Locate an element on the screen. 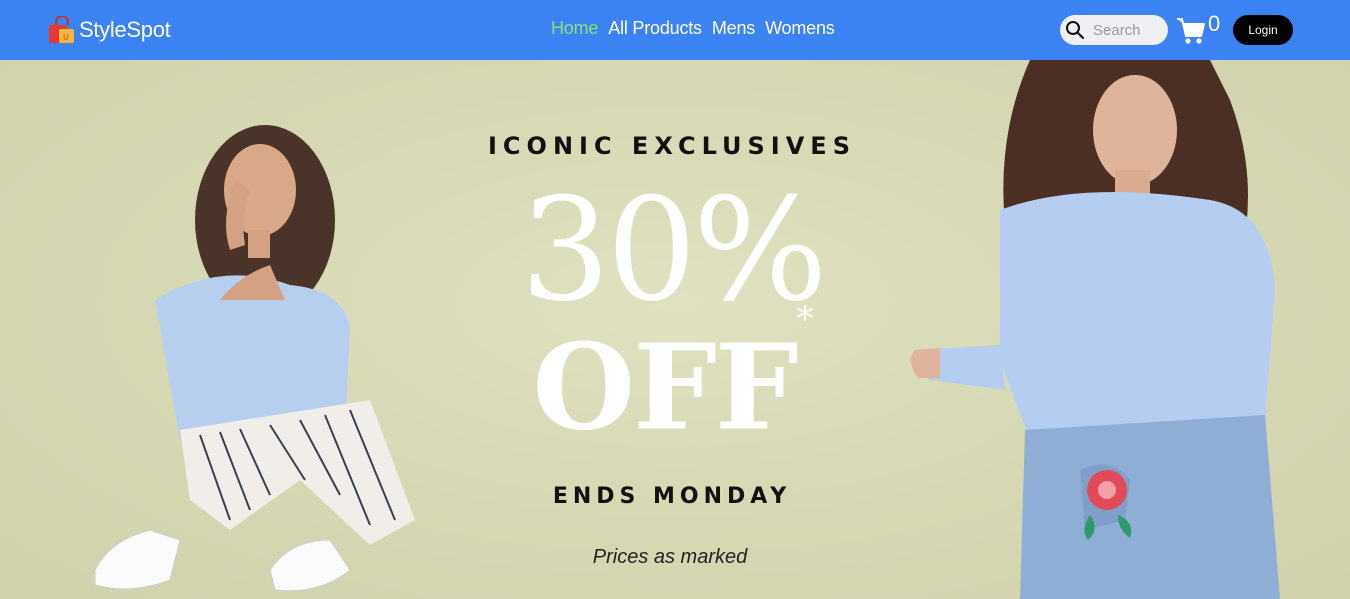 This screenshot has height=599, width=1350. hero-note: Prices as marked is located at coordinates (670, 557).